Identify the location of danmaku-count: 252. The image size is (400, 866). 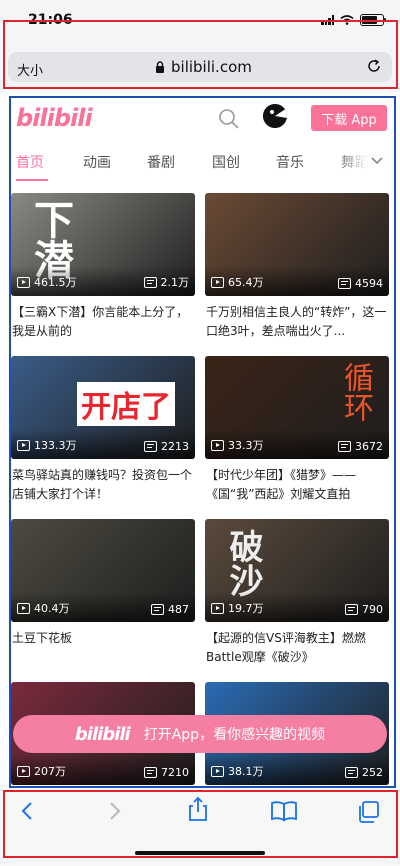
(364, 772).